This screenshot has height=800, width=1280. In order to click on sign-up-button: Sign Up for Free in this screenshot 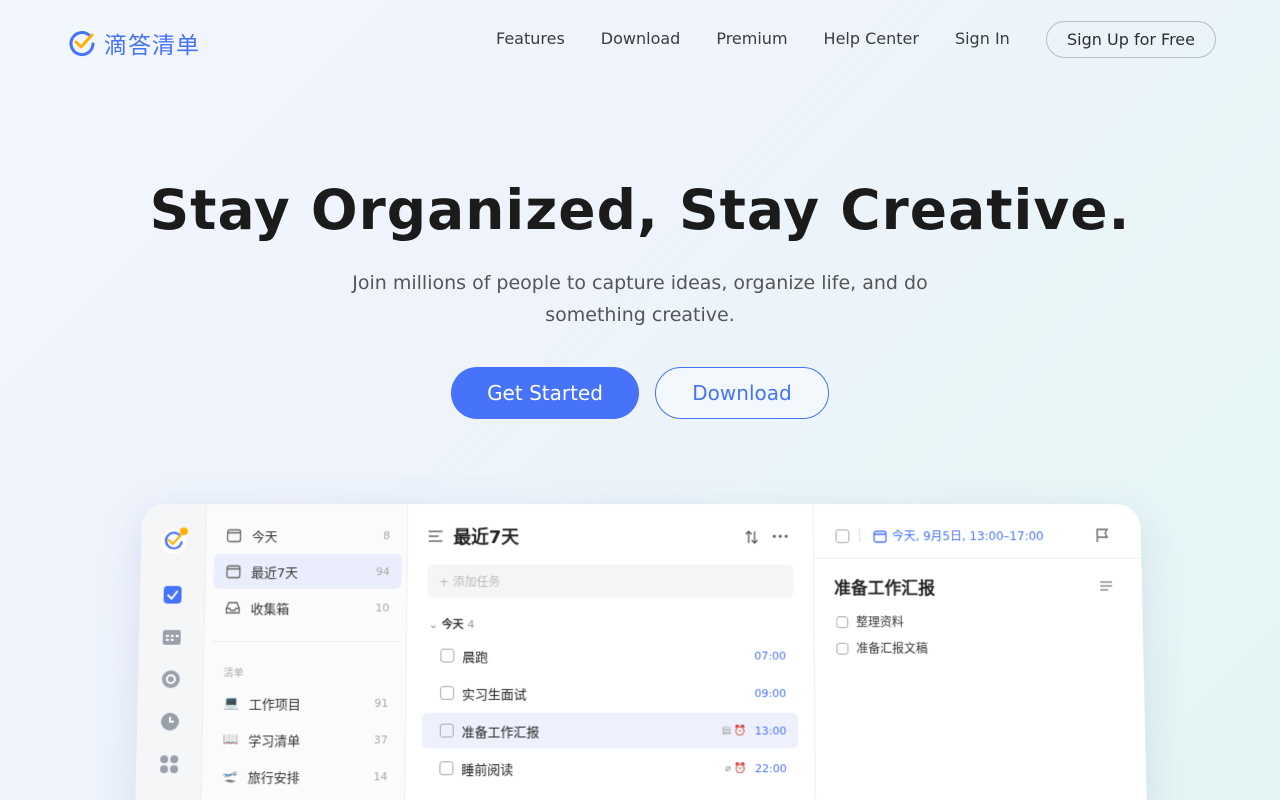, I will do `click(1131, 39)`.